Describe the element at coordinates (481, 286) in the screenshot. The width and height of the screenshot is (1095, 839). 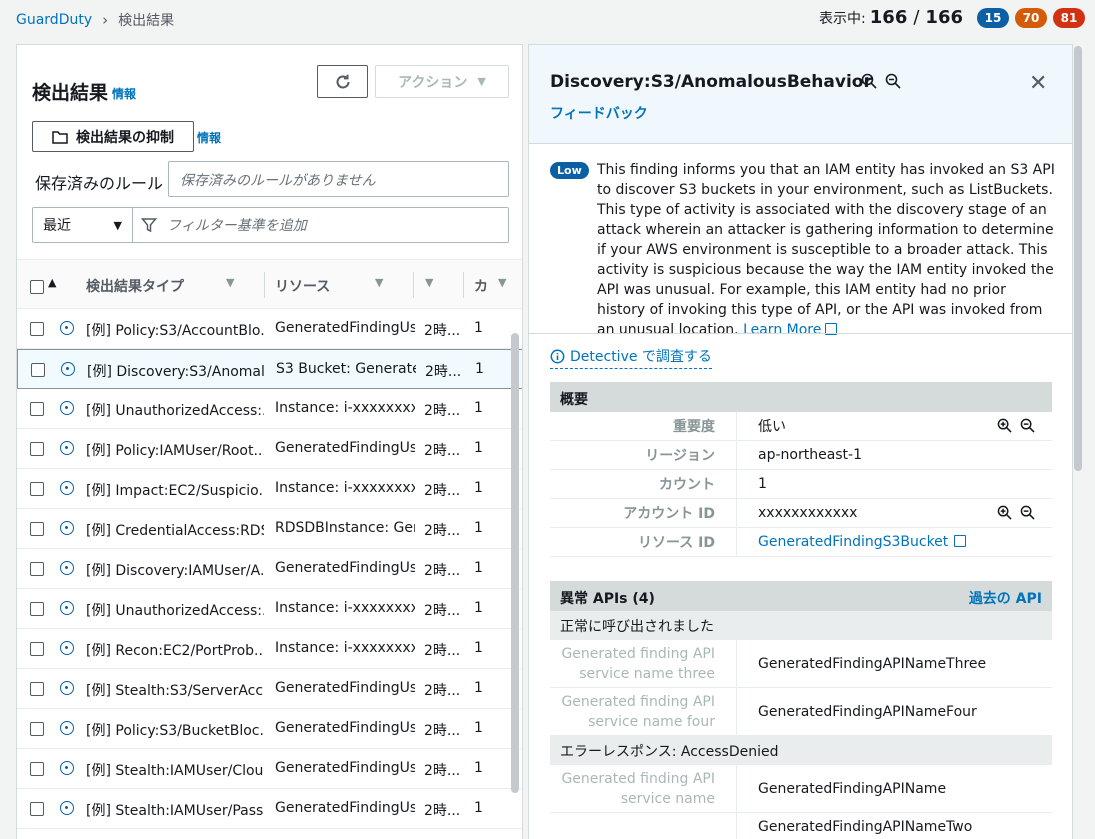
I see `column-count: カ` at that location.